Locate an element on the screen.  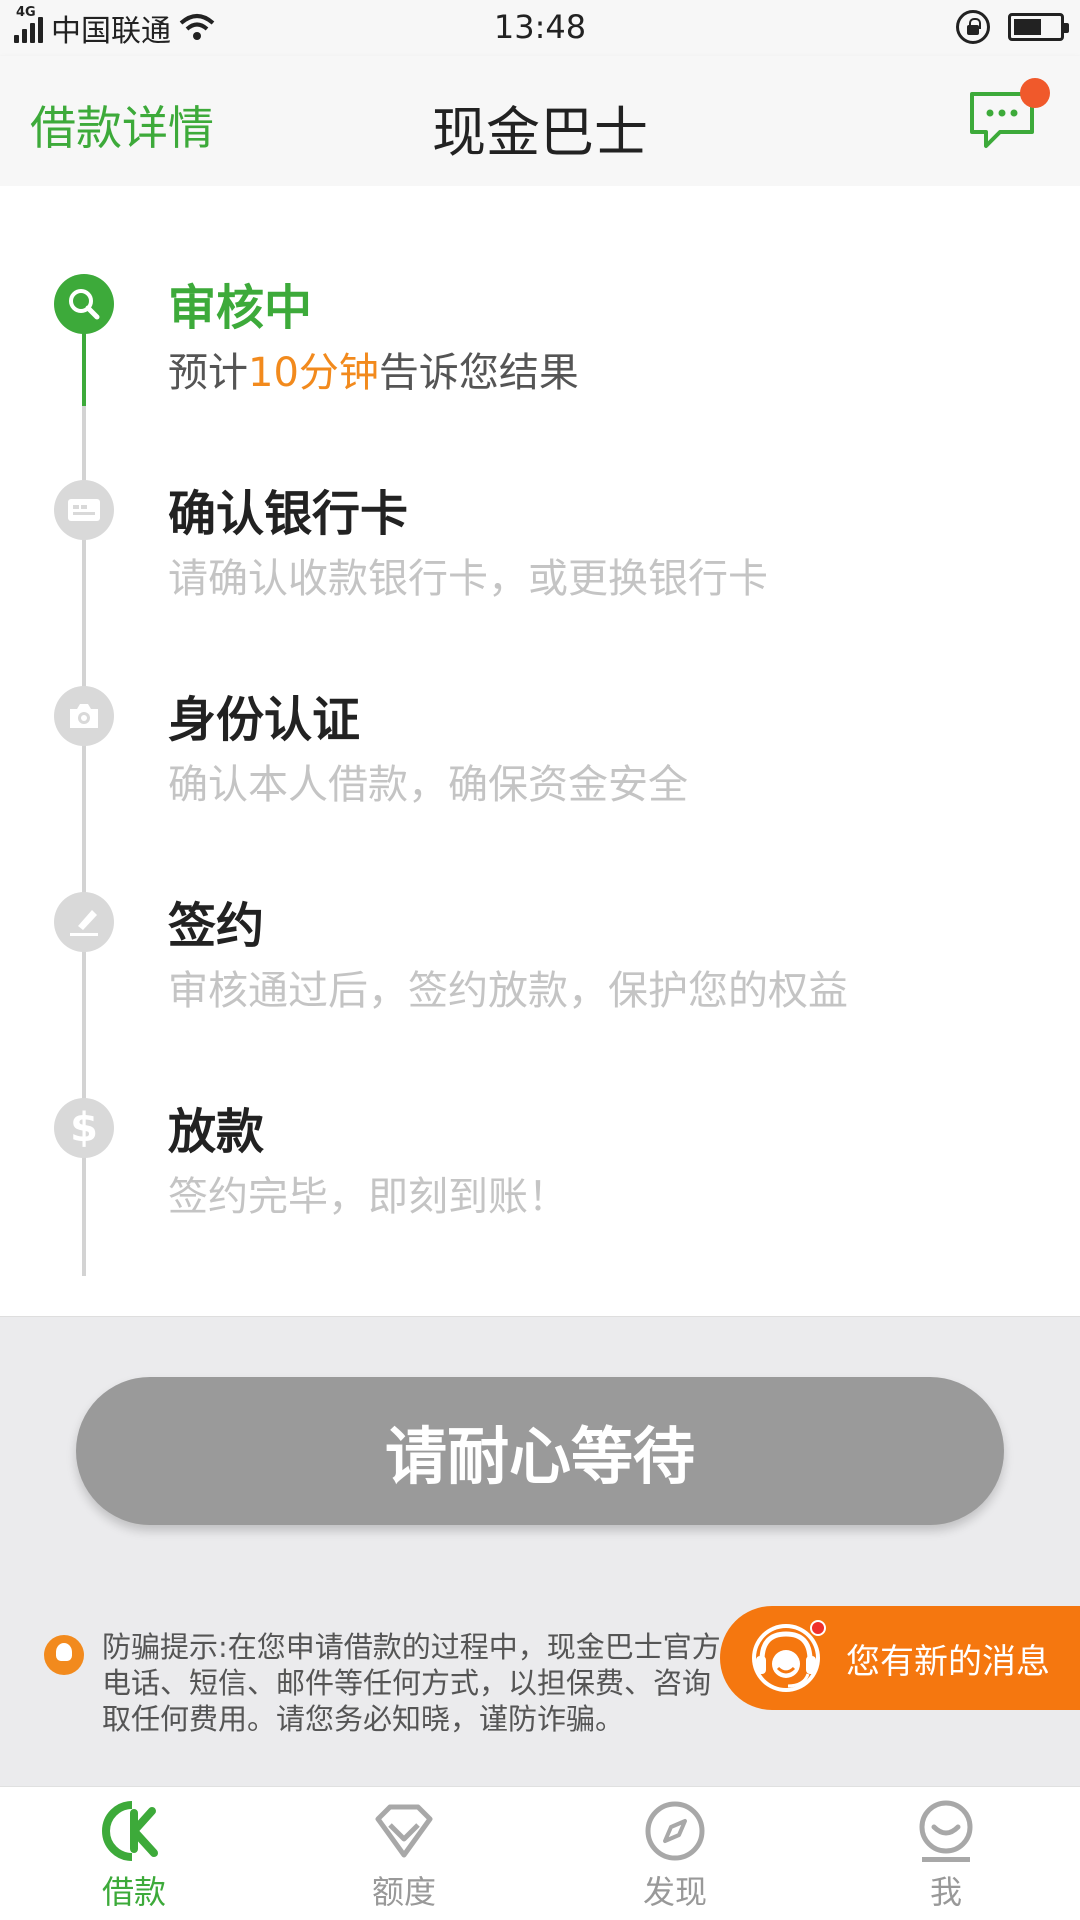
tab-loan: 借款 is located at coordinates (134, 1859).